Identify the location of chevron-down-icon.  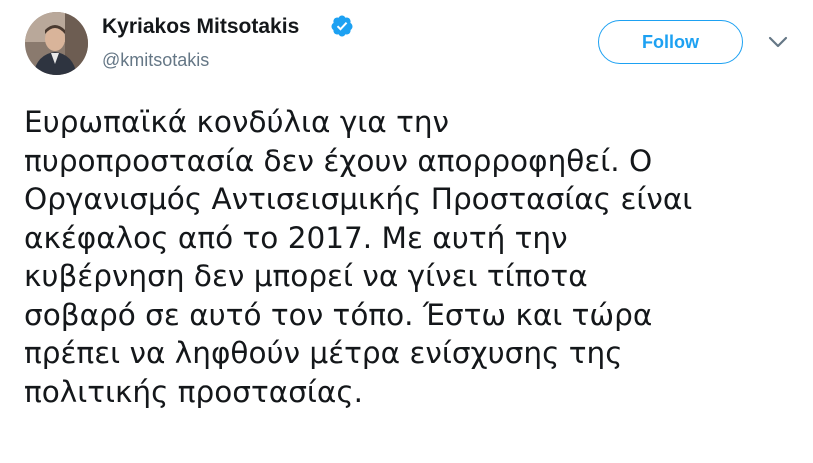
(778, 42).